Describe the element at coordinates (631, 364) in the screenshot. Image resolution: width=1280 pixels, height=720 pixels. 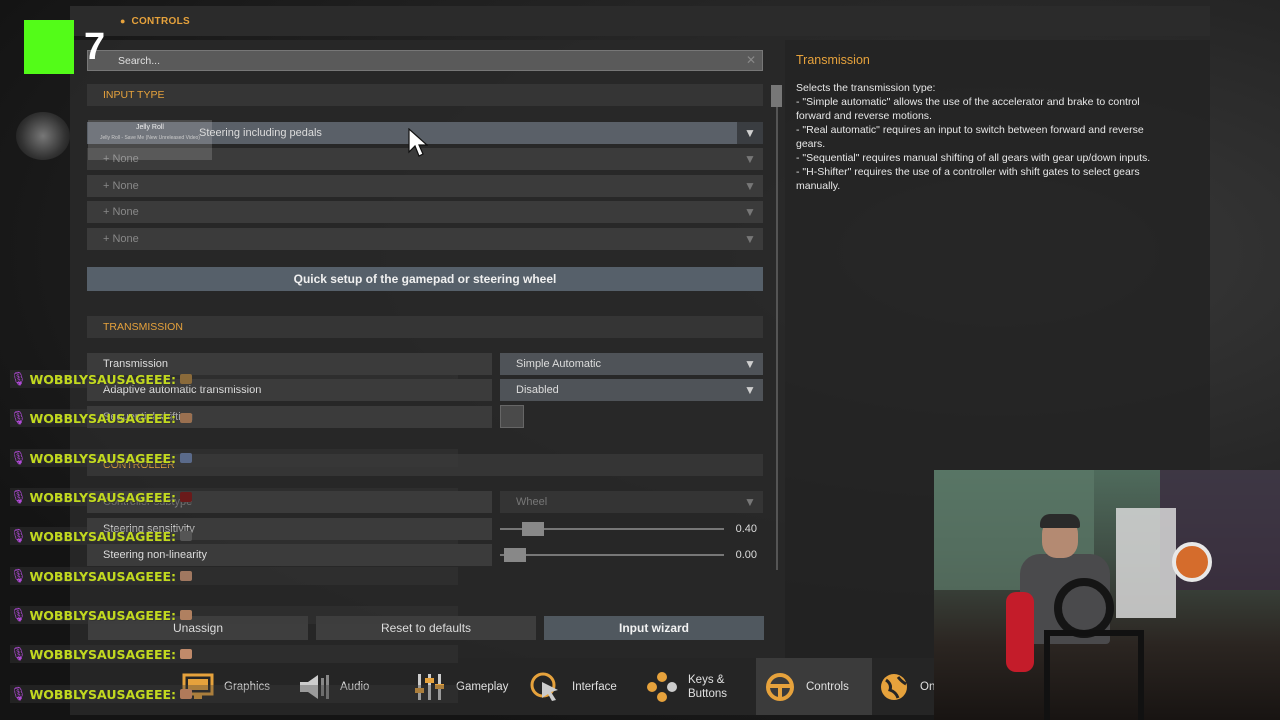
I see `transmission-dropdown: Simple Automatic ▼` at that location.